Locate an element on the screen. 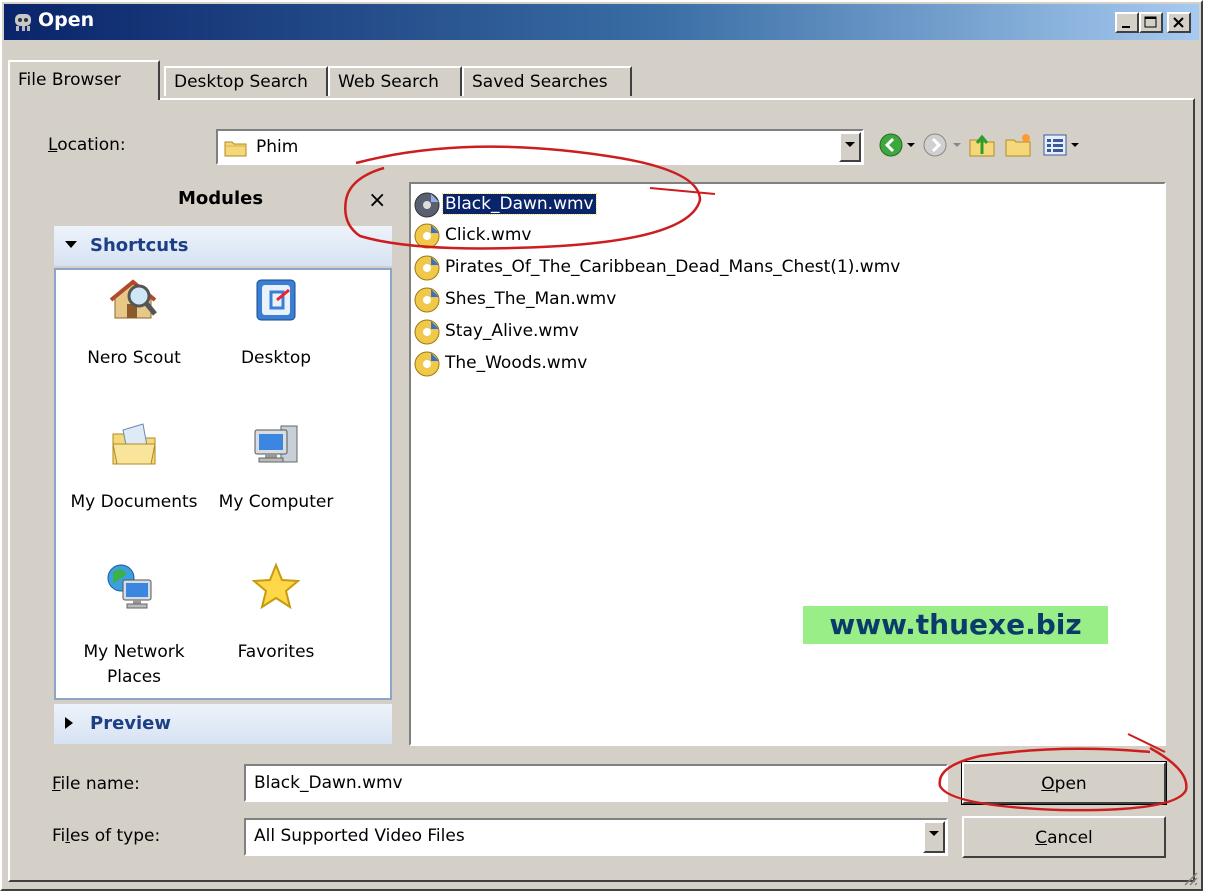  tab-web-search: Web Search is located at coordinates (395, 81).